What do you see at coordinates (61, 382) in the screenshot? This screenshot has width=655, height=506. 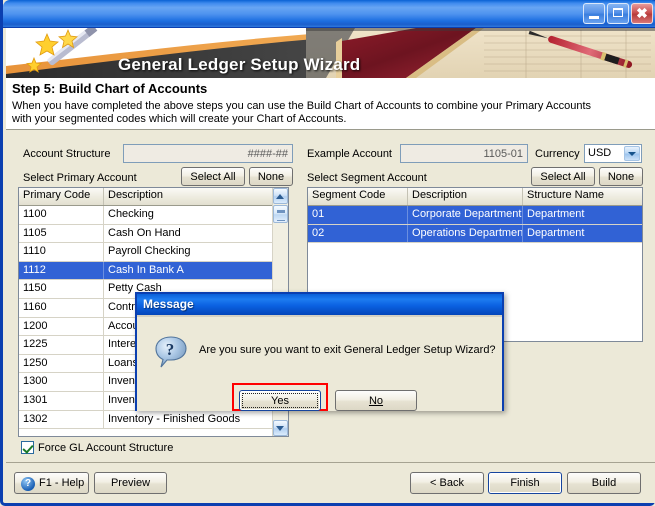 I see `primary-code-cell: 1300` at bounding box center [61, 382].